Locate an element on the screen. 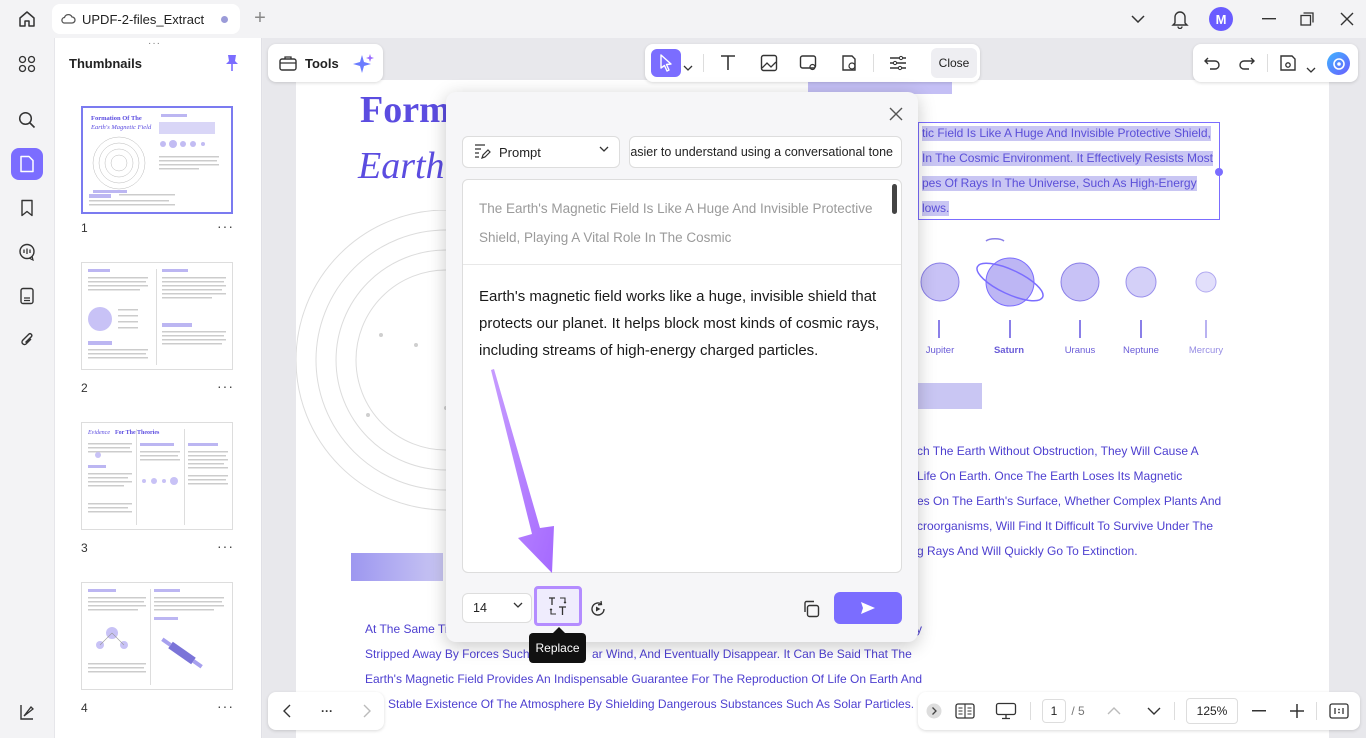 The width and height of the screenshot is (1366, 738). history-save-toolbar is located at coordinates (1275, 63).